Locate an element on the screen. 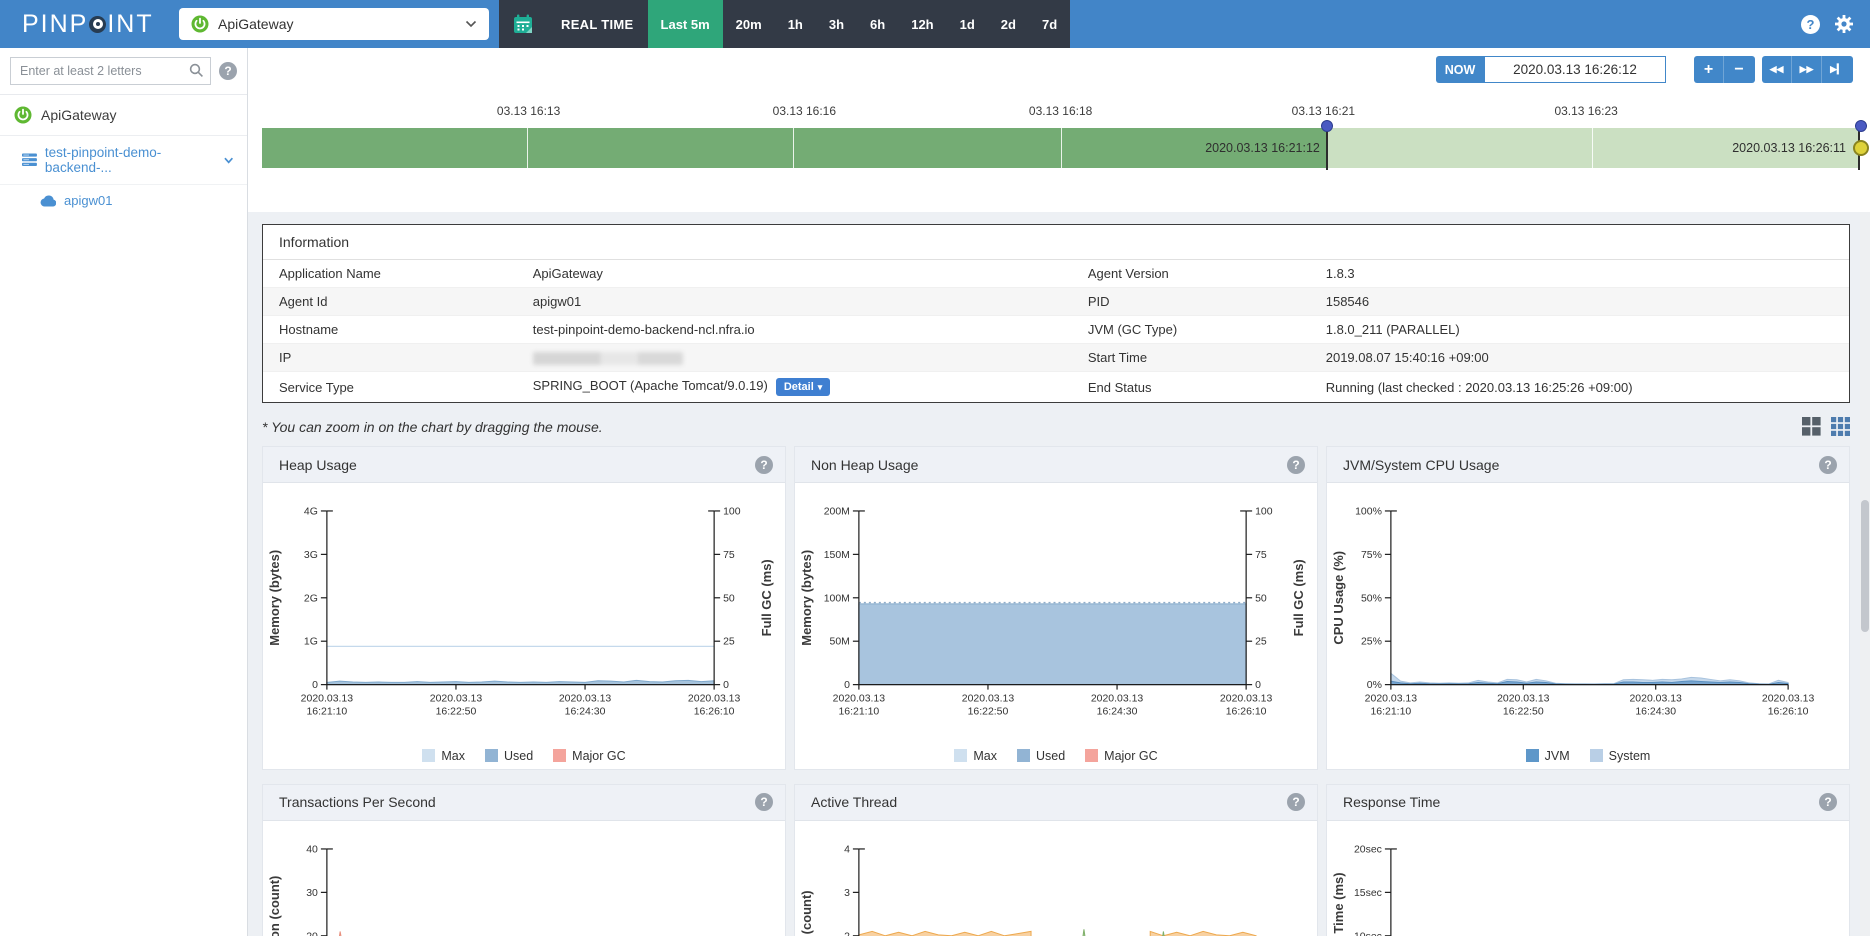 This screenshot has width=1870, height=936. info-label: Agent Version is located at coordinates (1190, 274).